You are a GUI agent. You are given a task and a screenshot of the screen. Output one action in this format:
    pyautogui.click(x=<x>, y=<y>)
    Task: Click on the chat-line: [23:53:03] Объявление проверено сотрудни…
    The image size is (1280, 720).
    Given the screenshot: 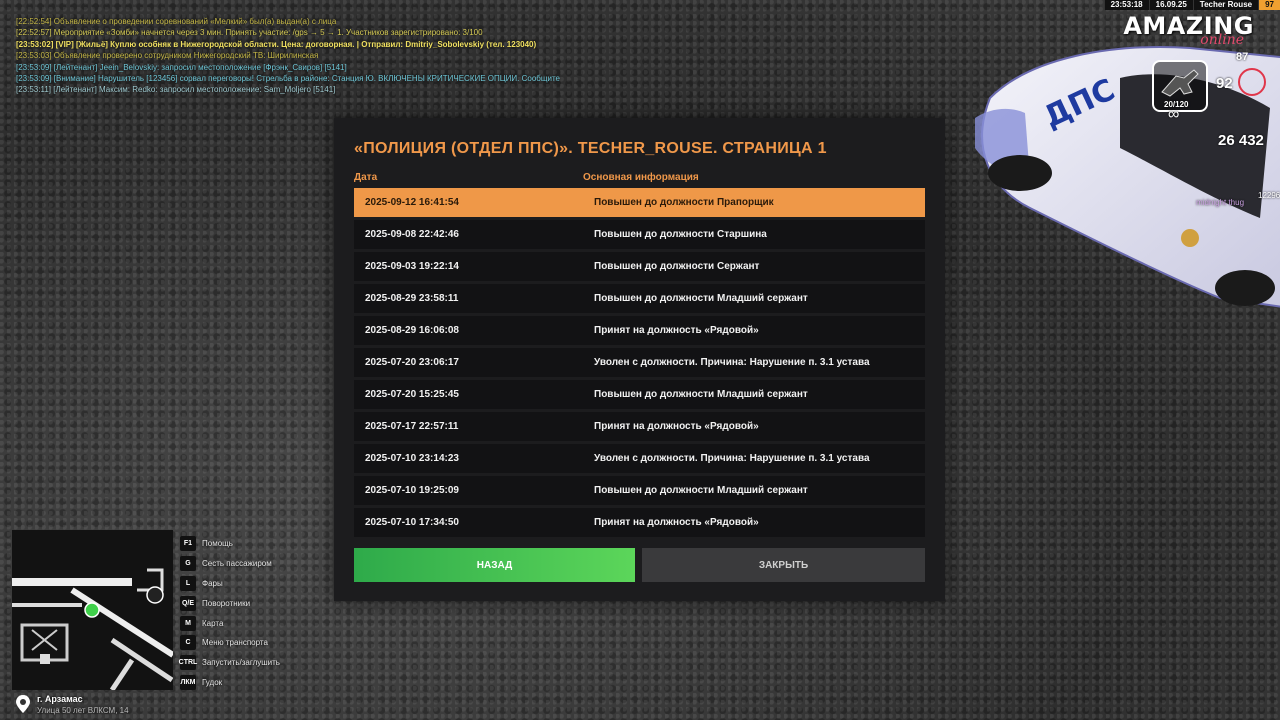 What is the action you would take?
    pyautogui.click(x=167, y=56)
    